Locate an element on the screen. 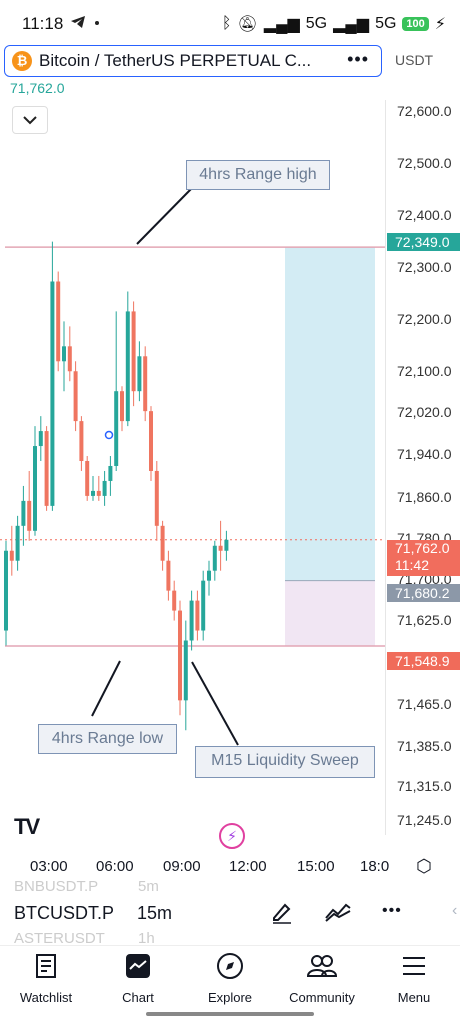  price-axis-label: 72,100.0 is located at coordinates (424, 371).